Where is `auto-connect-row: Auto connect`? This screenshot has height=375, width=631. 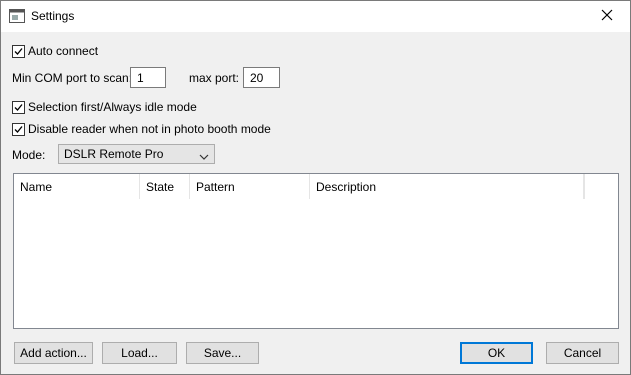 auto-connect-row: Auto connect is located at coordinates (55, 51).